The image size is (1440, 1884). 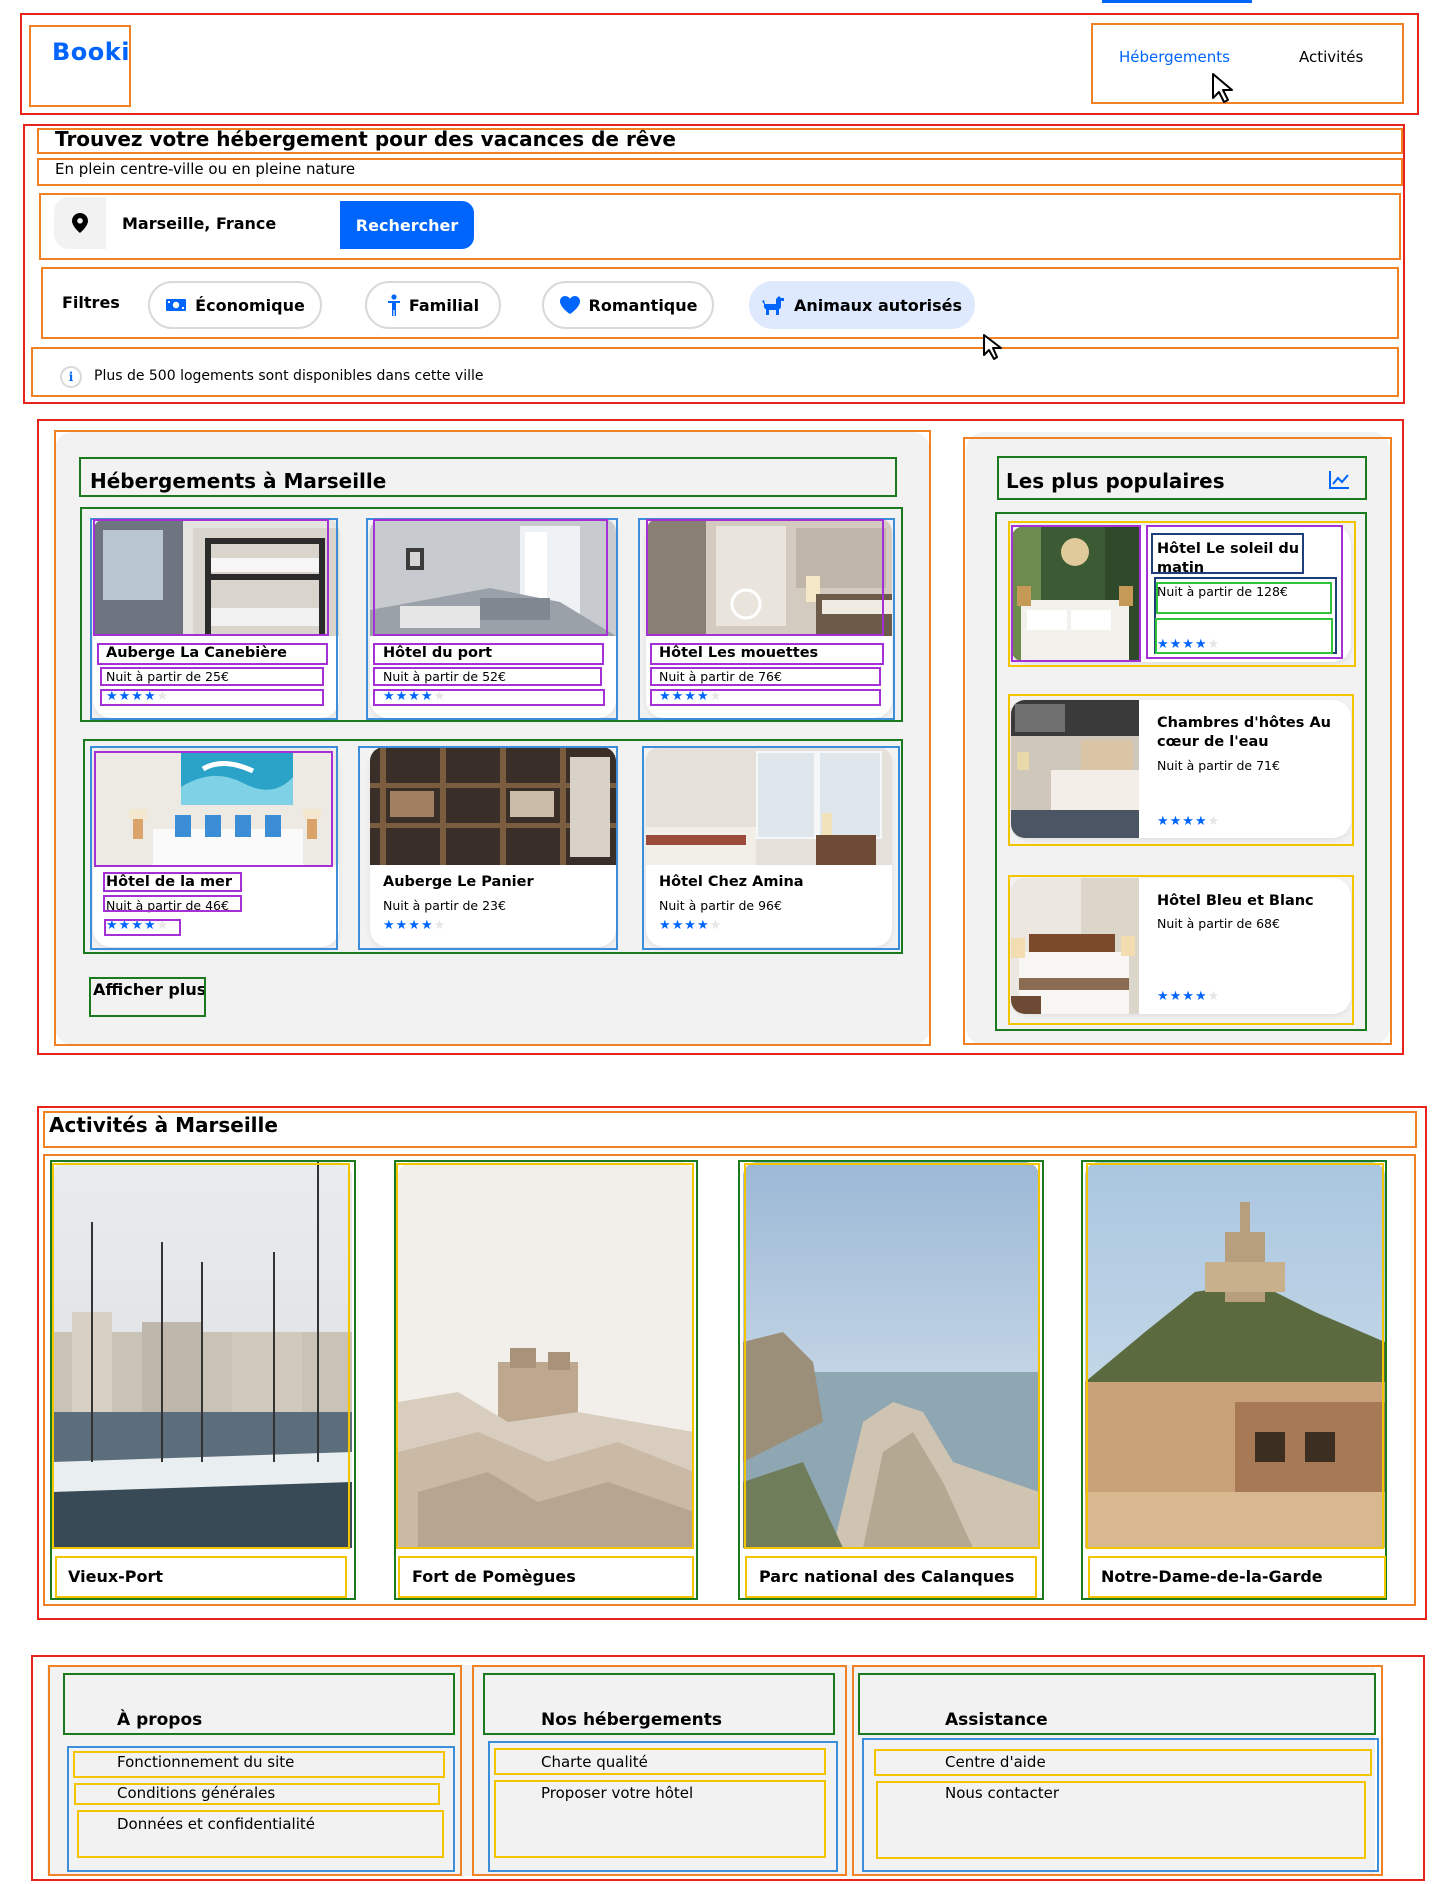 I want to click on filter-chip-animaux: Animaux autorisés, so click(x=862, y=305).